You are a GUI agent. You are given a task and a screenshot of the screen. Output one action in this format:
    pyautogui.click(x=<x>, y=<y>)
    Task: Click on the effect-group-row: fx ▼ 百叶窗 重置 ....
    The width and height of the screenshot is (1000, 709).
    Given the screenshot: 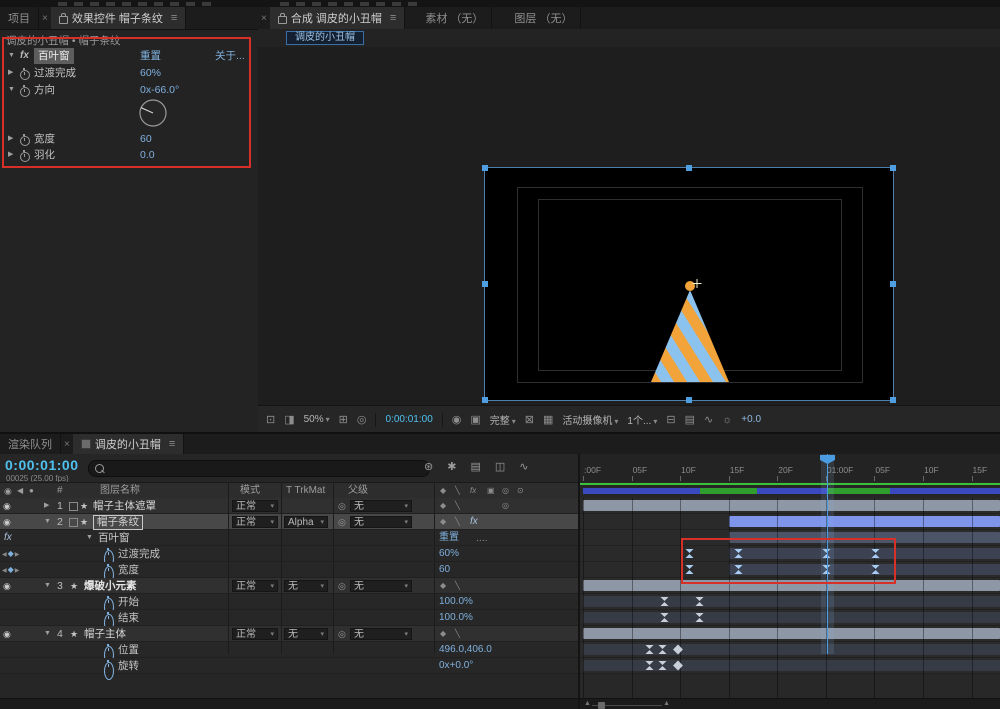 What is the action you would take?
    pyautogui.click(x=289, y=538)
    